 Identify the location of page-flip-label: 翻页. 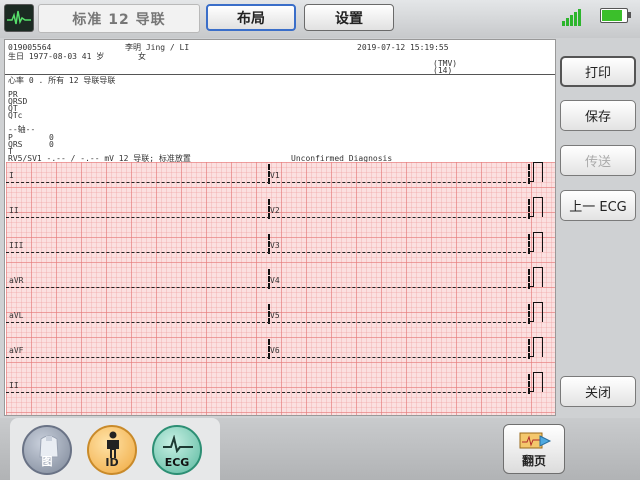
(533, 461).